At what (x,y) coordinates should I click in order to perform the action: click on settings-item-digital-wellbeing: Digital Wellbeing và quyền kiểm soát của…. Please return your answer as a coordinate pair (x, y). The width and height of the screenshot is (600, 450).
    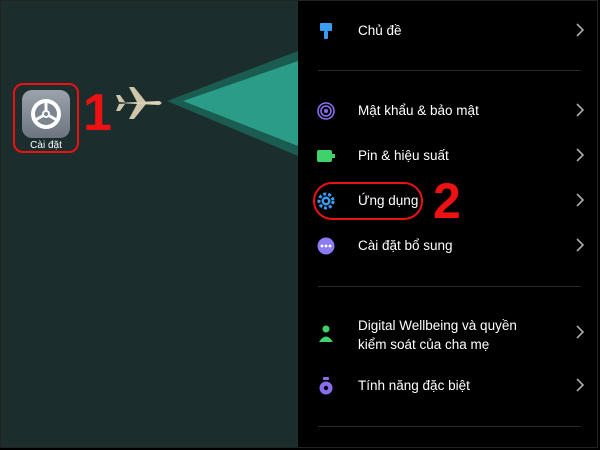
    Looking at the image, I should click on (447, 333).